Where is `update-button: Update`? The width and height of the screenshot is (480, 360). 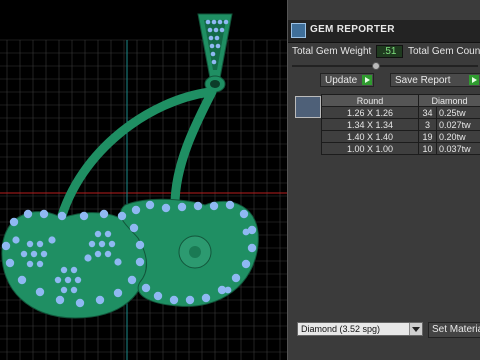
update-button: Update is located at coordinates (347, 80).